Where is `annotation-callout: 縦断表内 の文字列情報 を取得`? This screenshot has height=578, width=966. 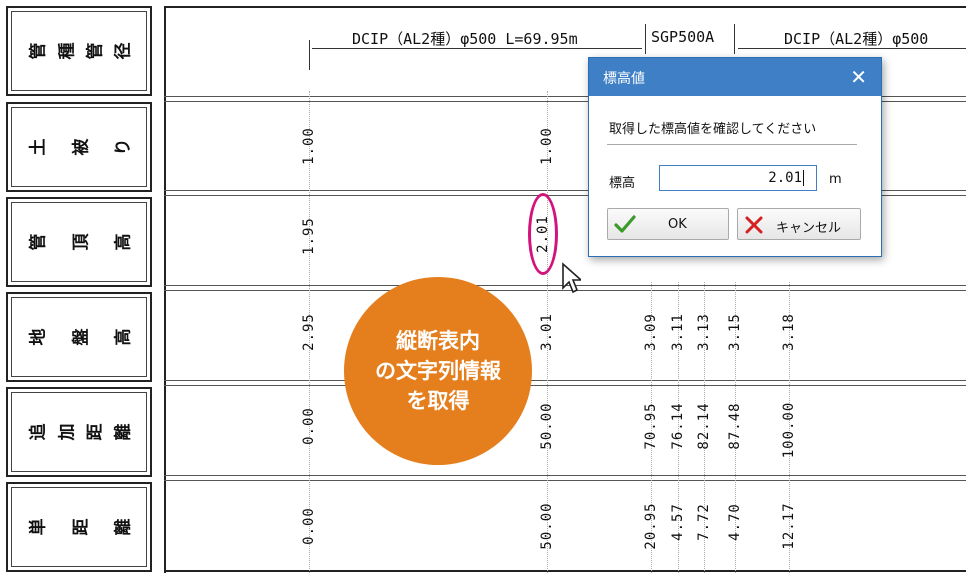
annotation-callout: 縦断表内 の文字列情報 を取得 is located at coordinates (438, 371).